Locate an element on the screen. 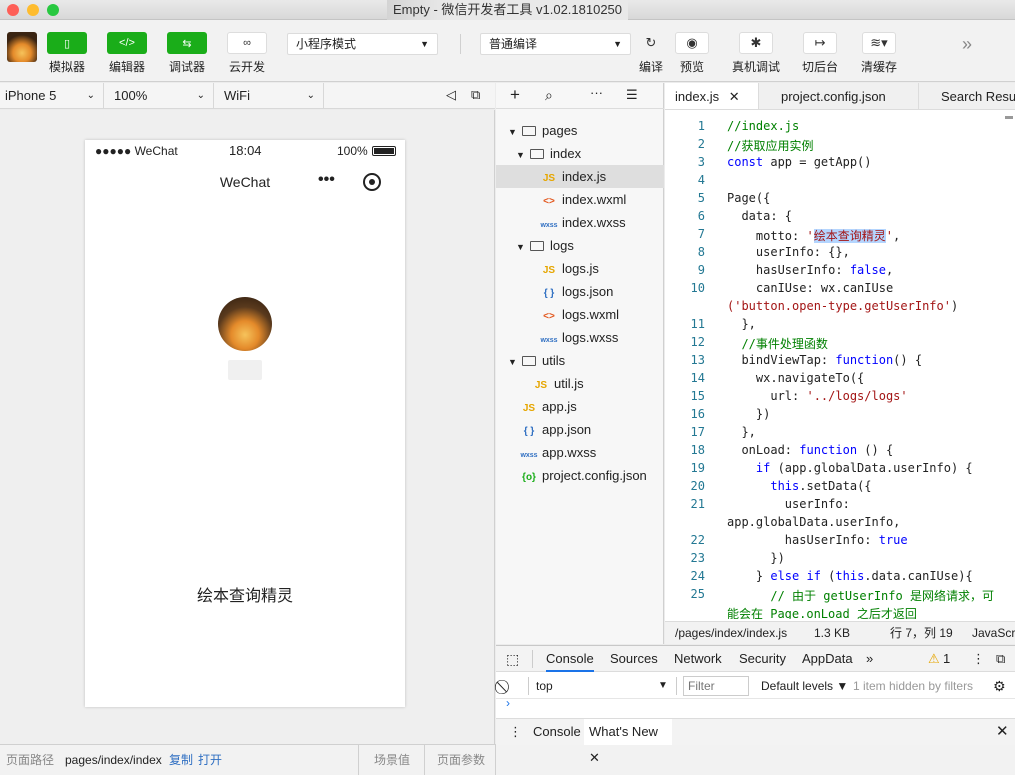  mode-select: 小程序模式 ▼ is located at coordinates (362, 44).